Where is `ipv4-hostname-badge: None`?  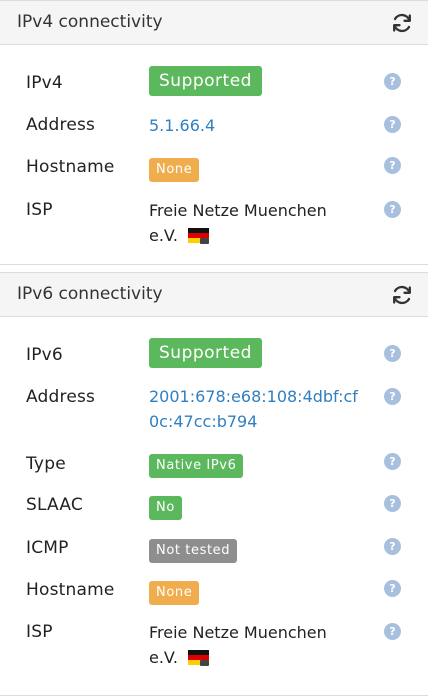
ipv4-hostname-badge: None is located at coordinates (174, 170).